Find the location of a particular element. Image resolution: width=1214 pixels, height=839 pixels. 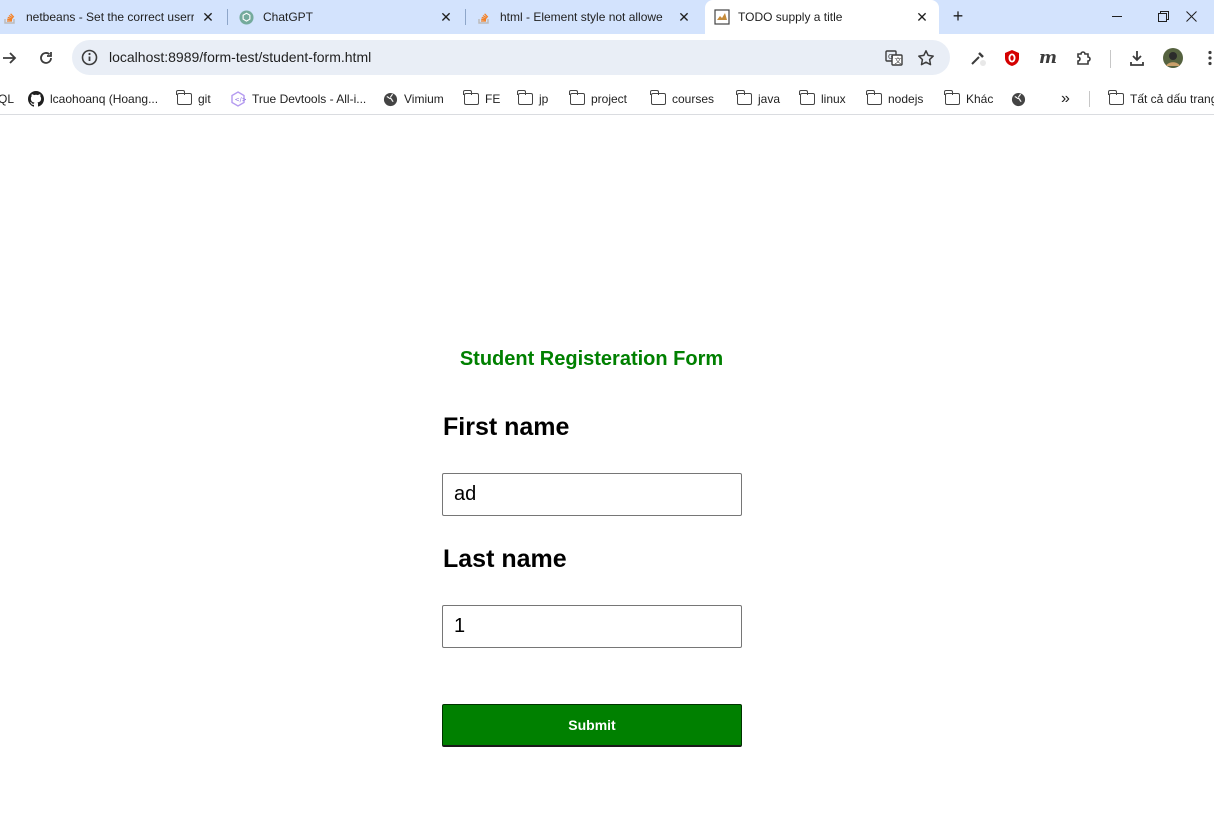

bookmark-all-bookmarks: Tất cả dấu trang is located at coordinates (1160, 99).